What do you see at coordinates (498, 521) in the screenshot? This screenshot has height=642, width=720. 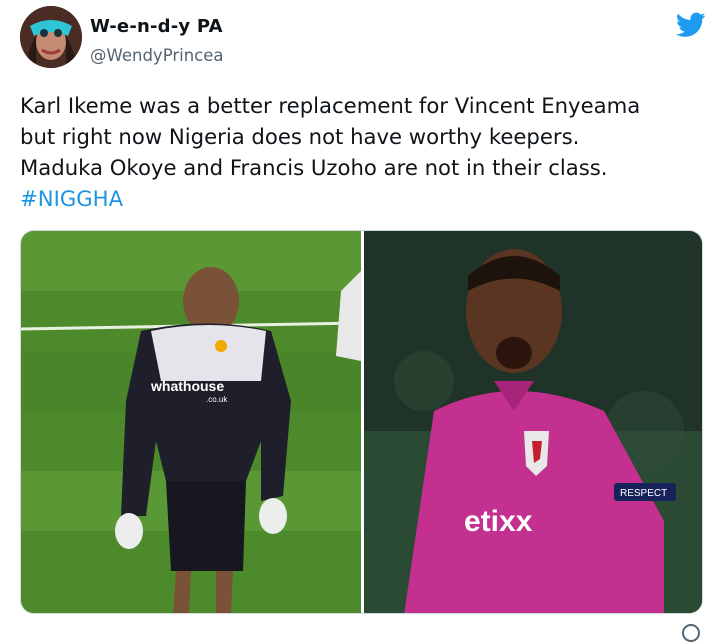 I see `sponsor-text: etixx` at bounding box center [498, 521].